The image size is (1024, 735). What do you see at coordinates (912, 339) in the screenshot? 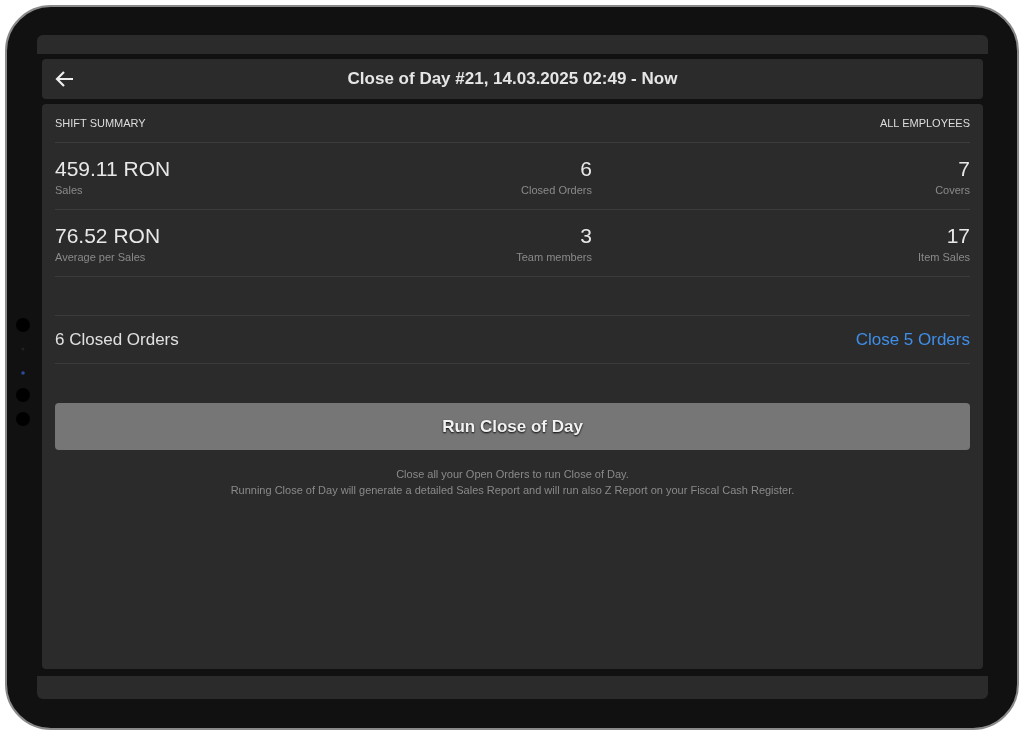
I see `close-orders-link: Close 5 Orders` at bounding box center [912, 339].